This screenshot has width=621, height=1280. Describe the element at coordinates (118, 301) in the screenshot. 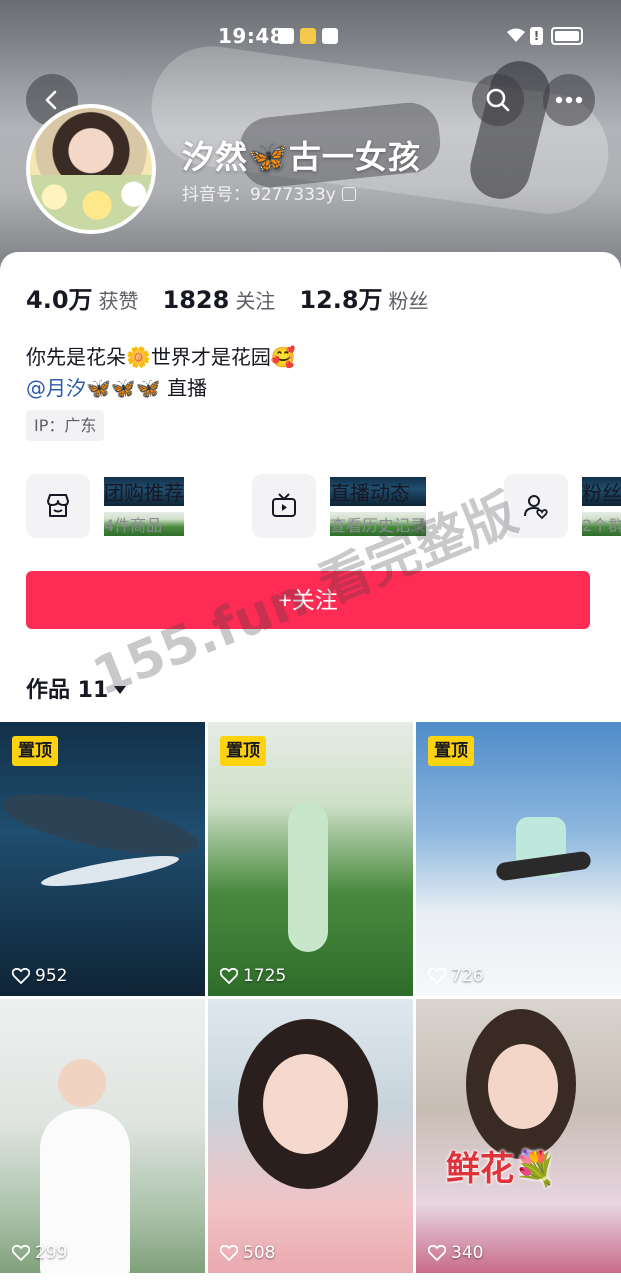

I see `stat-label: 获赞` at that location.